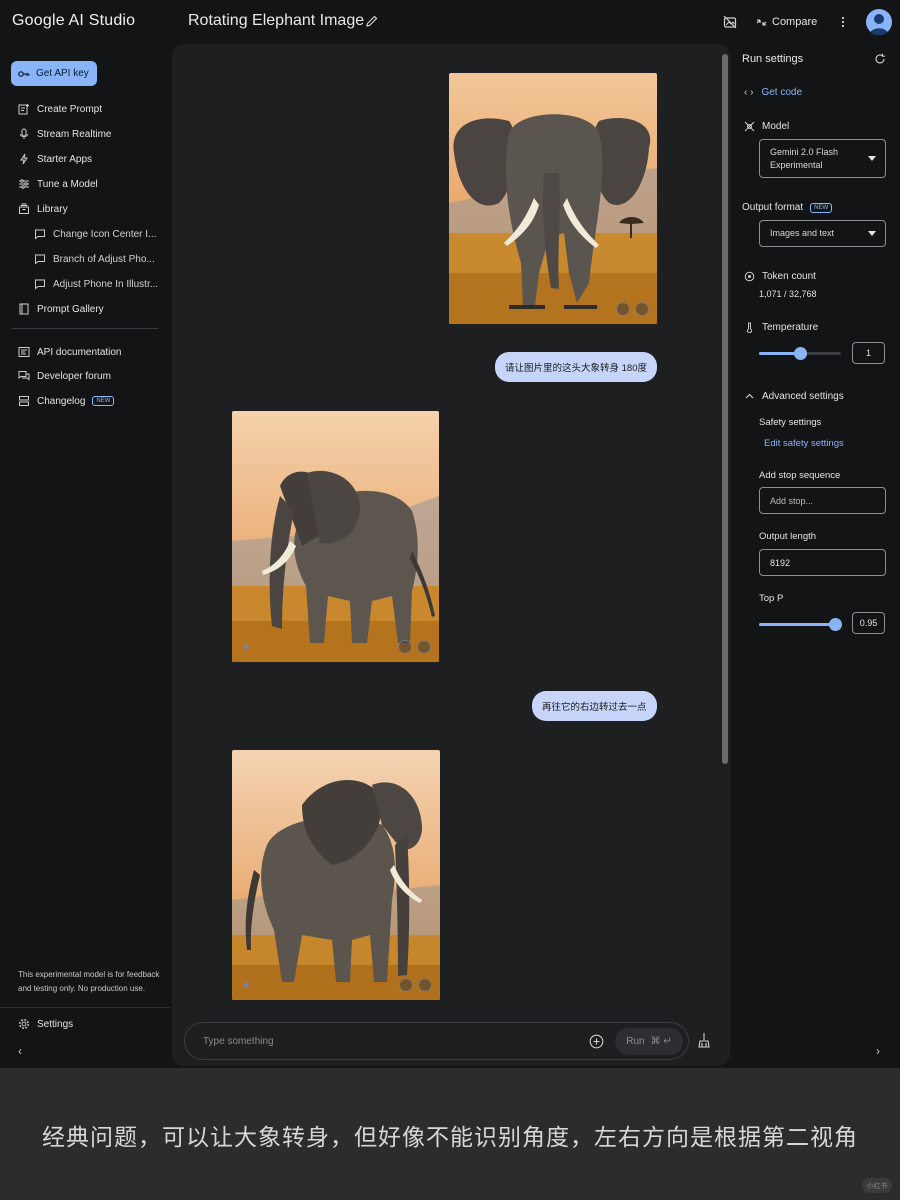  I want to click on get-api-key-button: Get API key, so click(54, 73).